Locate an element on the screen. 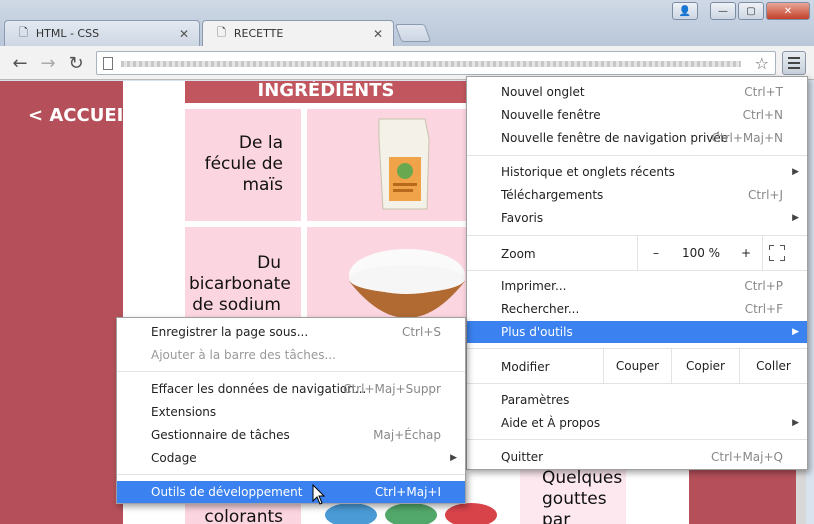 The width and height of the screenshot is (814, 524). accueil-link: < ACCUEIL is located at coordinates (81, 115).